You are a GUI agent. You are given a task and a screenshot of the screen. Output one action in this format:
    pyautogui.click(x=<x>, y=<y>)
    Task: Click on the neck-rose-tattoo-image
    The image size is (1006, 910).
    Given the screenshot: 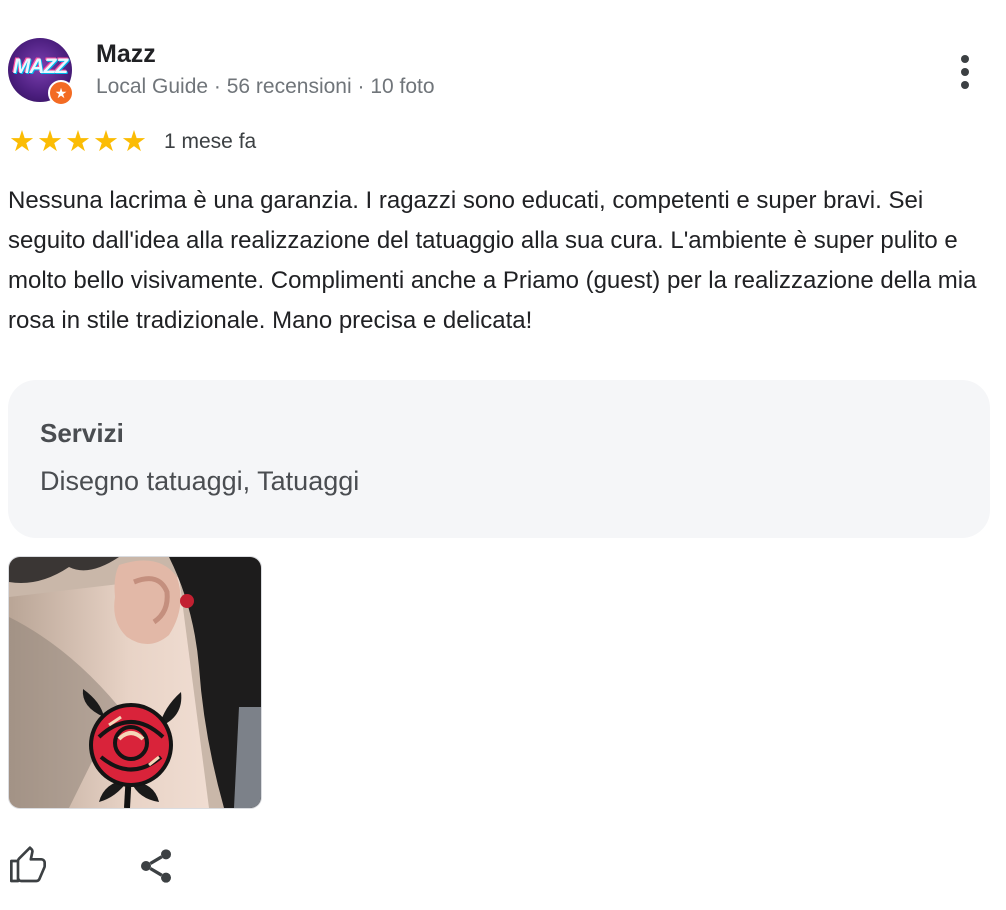 What is the action you would take?
    pyautogui.click(x=135, y=682)
    